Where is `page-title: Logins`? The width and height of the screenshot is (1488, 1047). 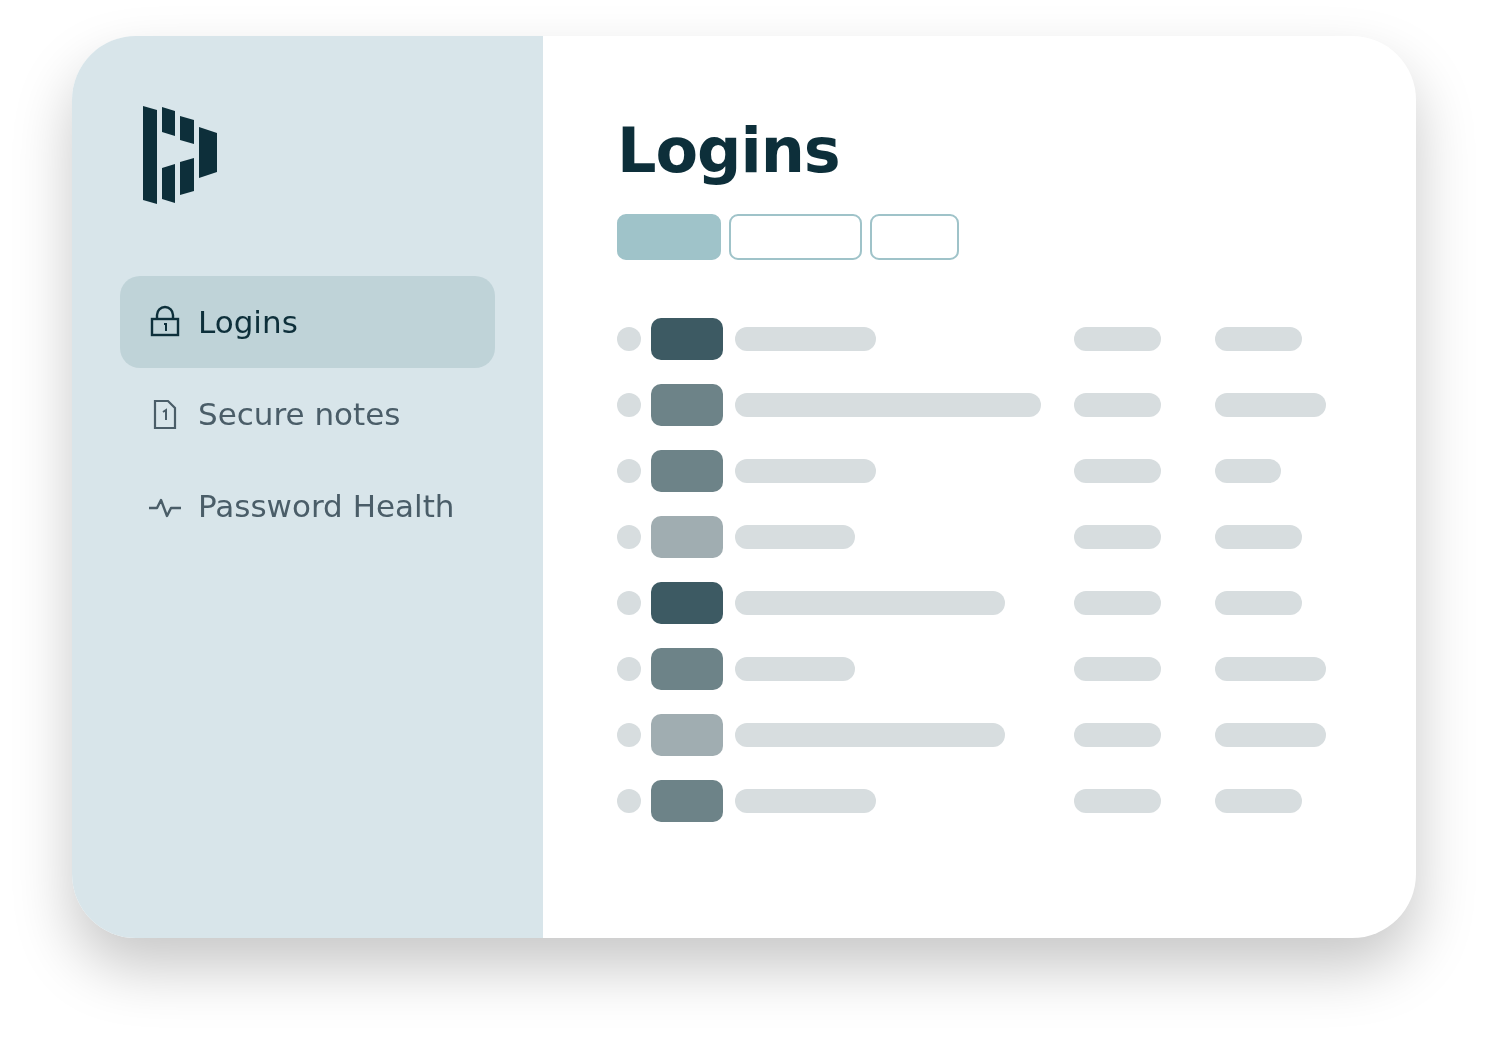 page-title: Logins is located at coordinates (729, 151).